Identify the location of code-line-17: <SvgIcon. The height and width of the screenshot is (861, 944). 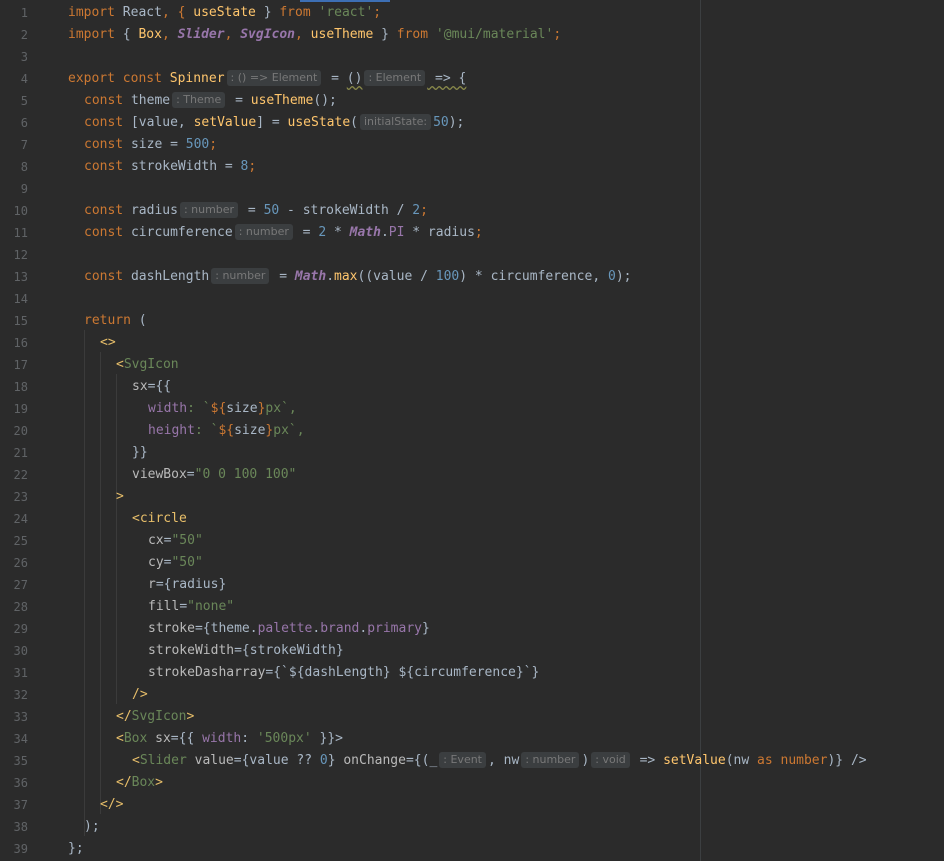
(147, 365).